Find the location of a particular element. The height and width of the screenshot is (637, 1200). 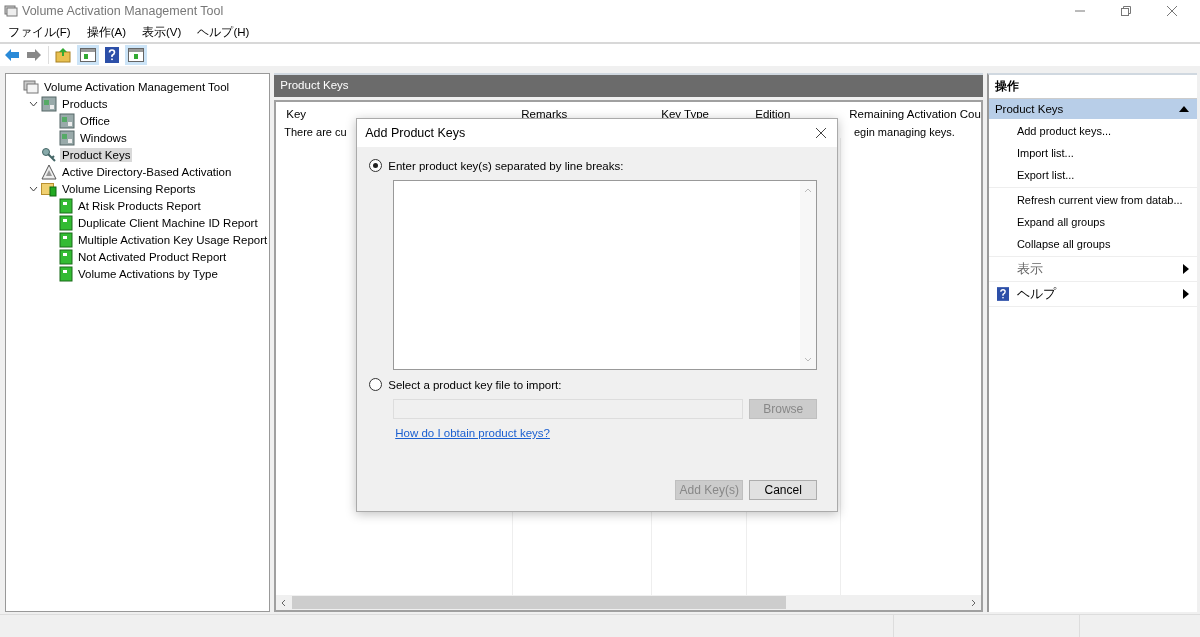

console-icon is located at coordinates (31, 86).